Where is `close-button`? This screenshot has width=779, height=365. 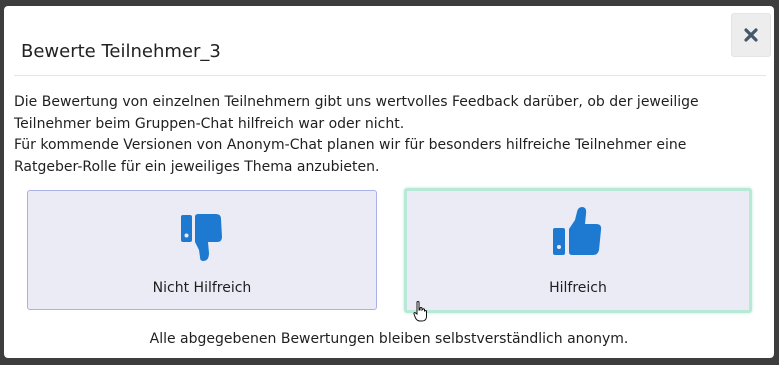 close-button is located at coordinates (751, 35).